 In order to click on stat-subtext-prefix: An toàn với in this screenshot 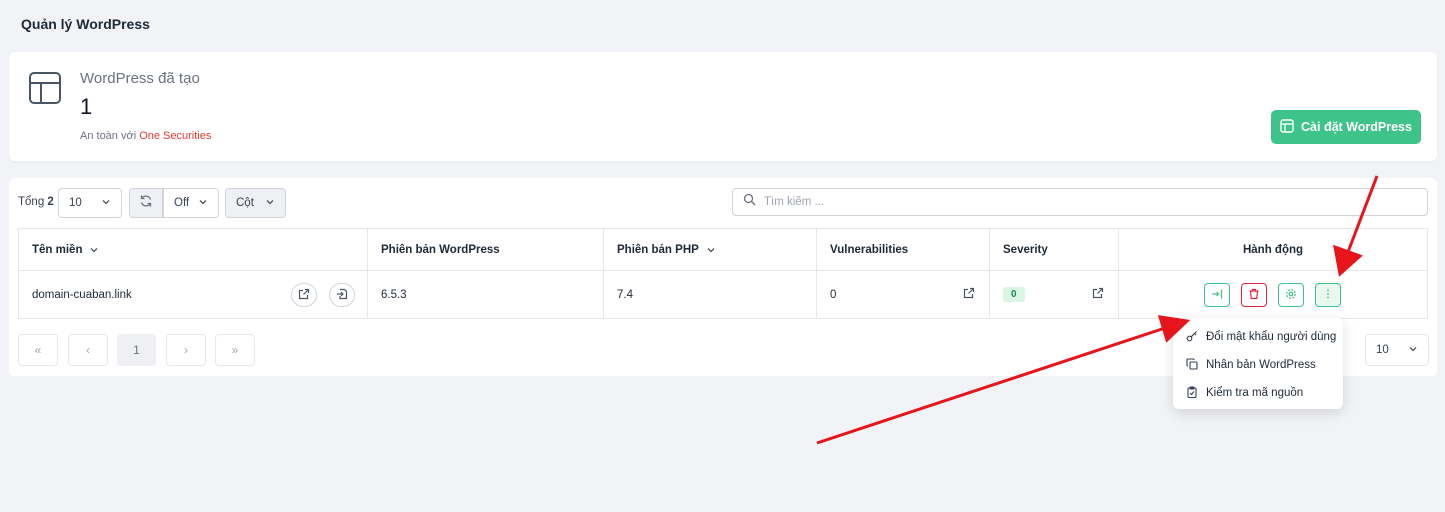, I will do `click(108, 136)`.